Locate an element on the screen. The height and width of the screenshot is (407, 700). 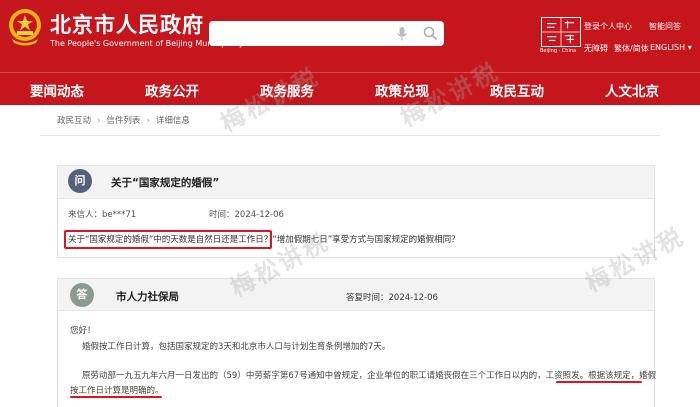
breadcrumb-letter-list: 信件列表 is located at coordinates (123, 121).